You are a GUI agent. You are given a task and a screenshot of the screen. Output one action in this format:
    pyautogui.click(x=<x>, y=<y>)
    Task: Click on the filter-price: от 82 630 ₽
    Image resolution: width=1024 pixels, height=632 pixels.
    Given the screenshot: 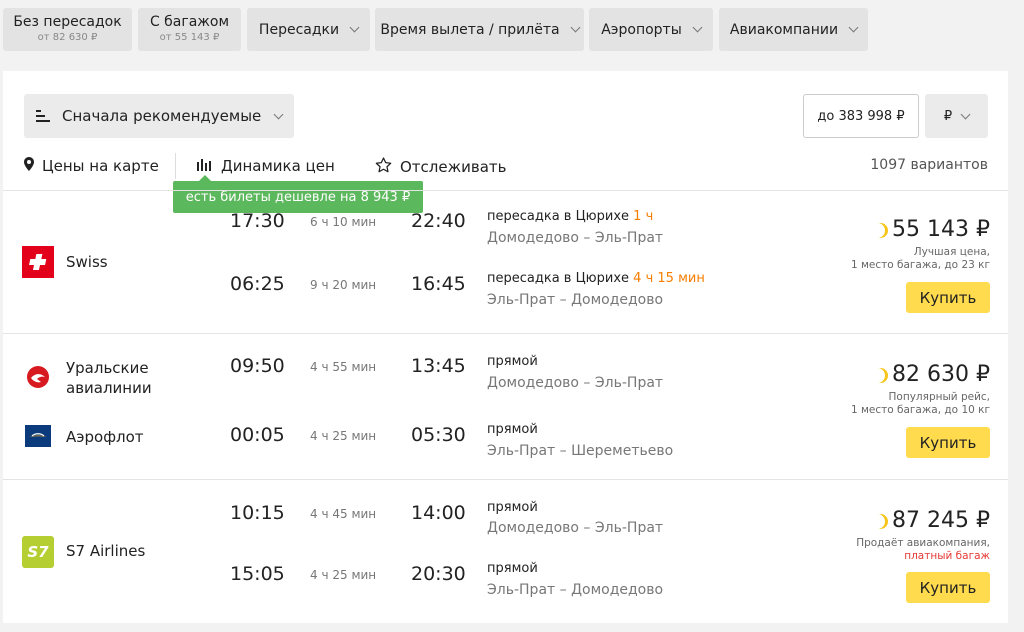 What is the action you would take?
    pyautogui.click(x=67, y=38)
    